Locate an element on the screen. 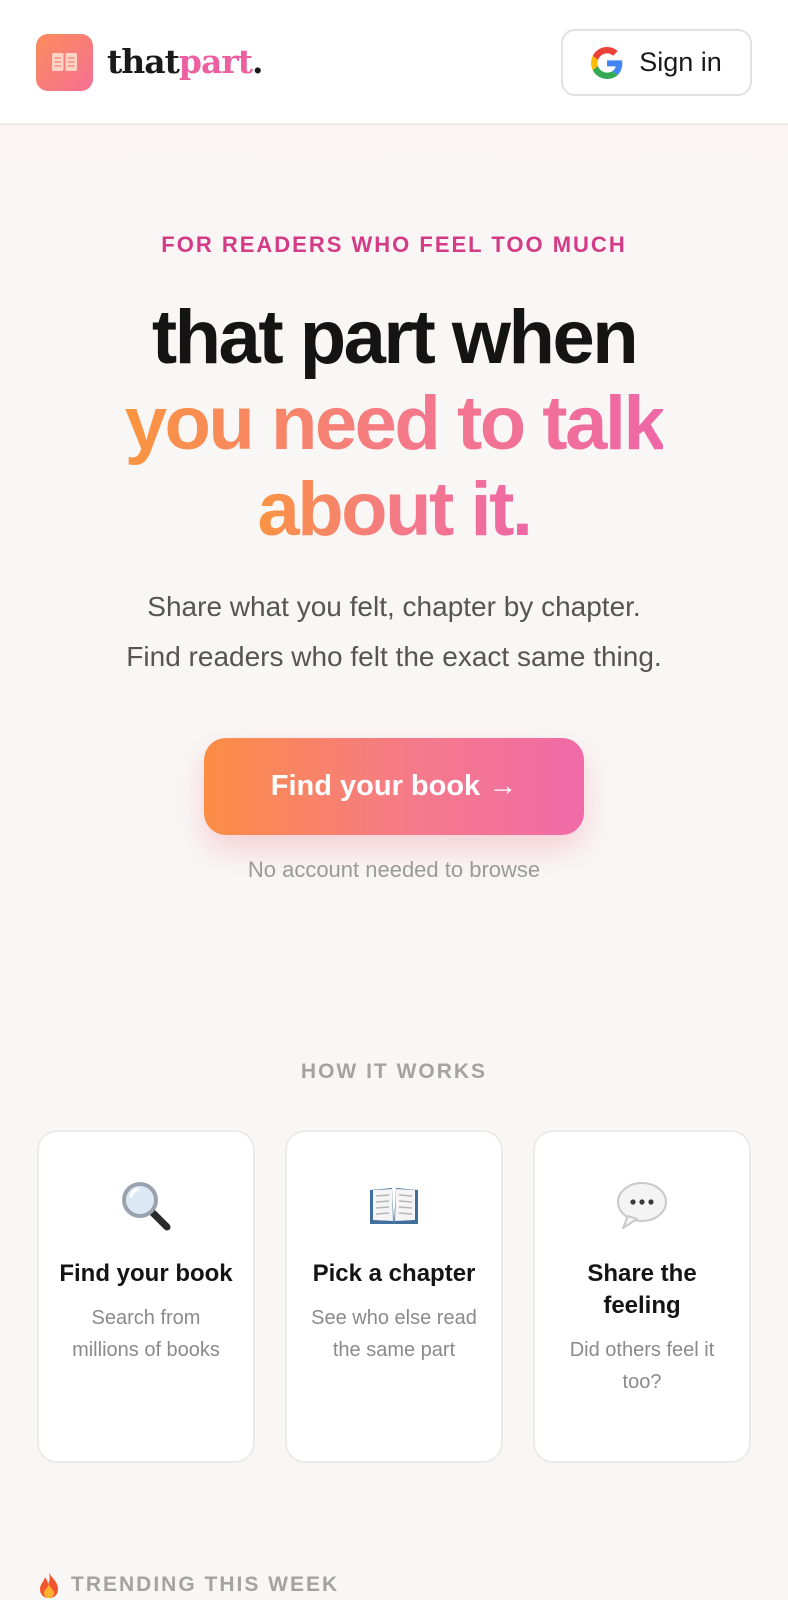 The width and height of the screenshot is (788, 1600). magnifying-glass-icon is located at coordinates (146, 1206).